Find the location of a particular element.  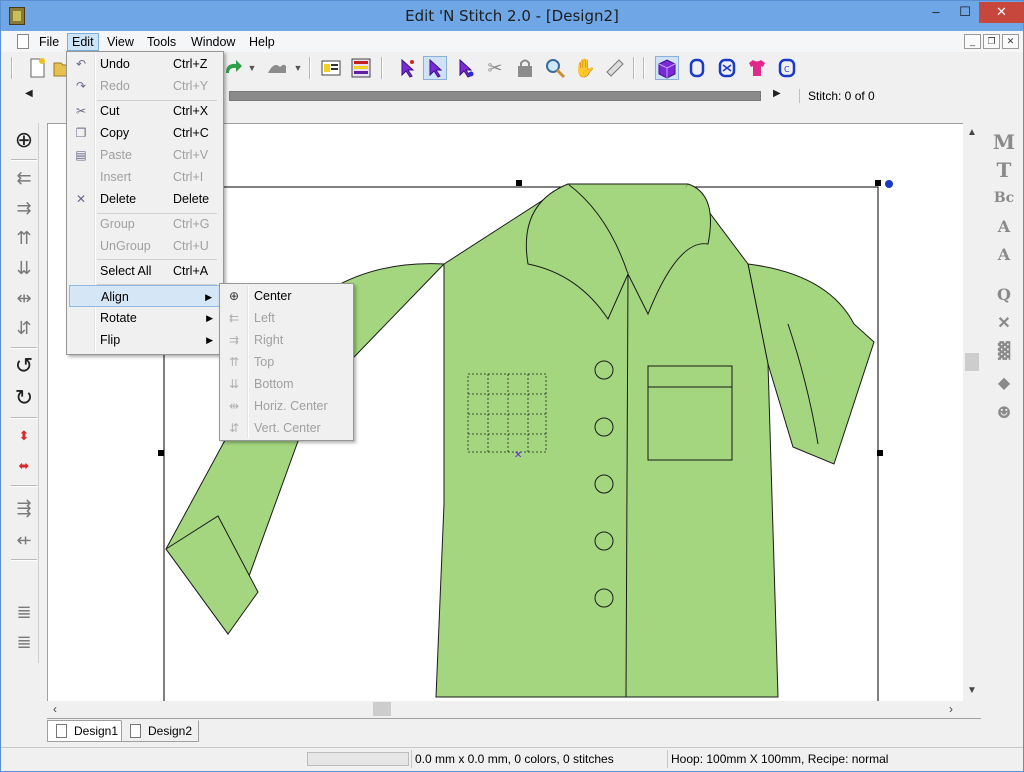

align-horiz-center-item: ⇹ Horiz. Center is located at coordinates (286, 406).